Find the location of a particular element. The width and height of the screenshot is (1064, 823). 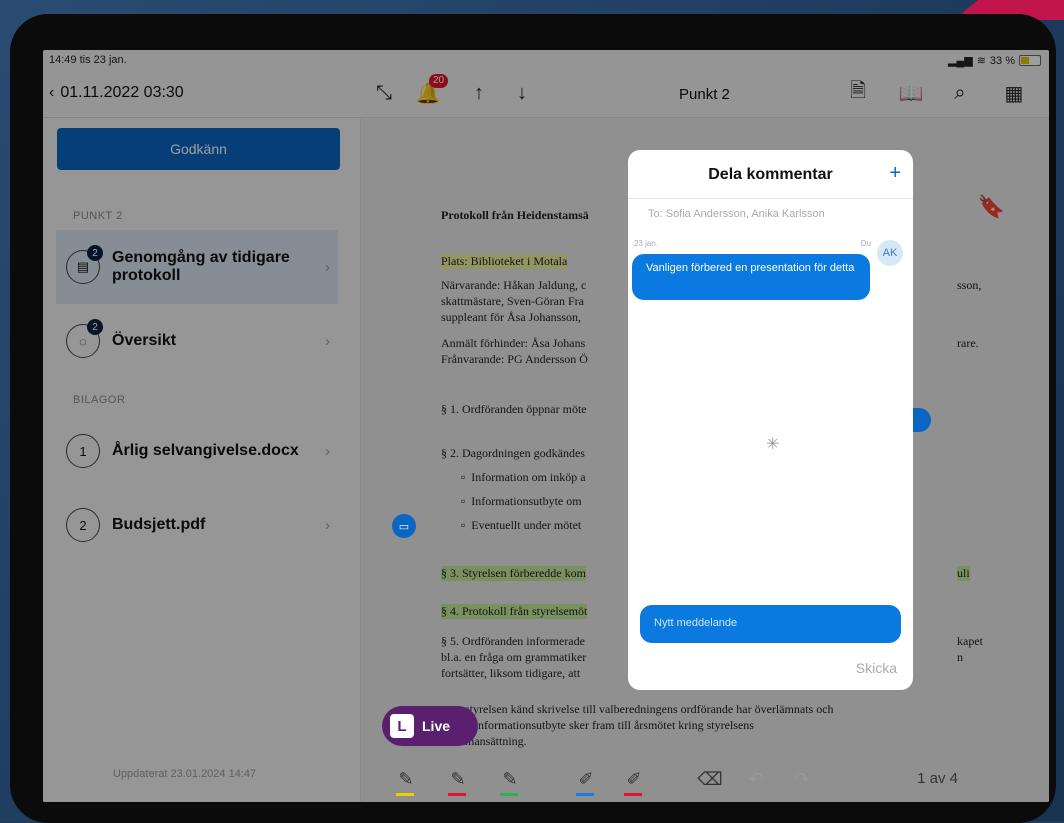

pencil-blue-icon: ✐ is located at coordinates (586, 782).